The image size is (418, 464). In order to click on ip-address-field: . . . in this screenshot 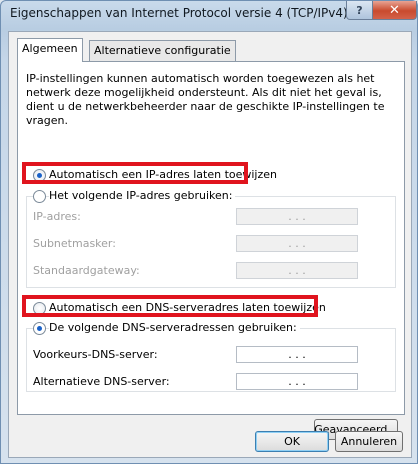, I will do `click(297, 216)`.